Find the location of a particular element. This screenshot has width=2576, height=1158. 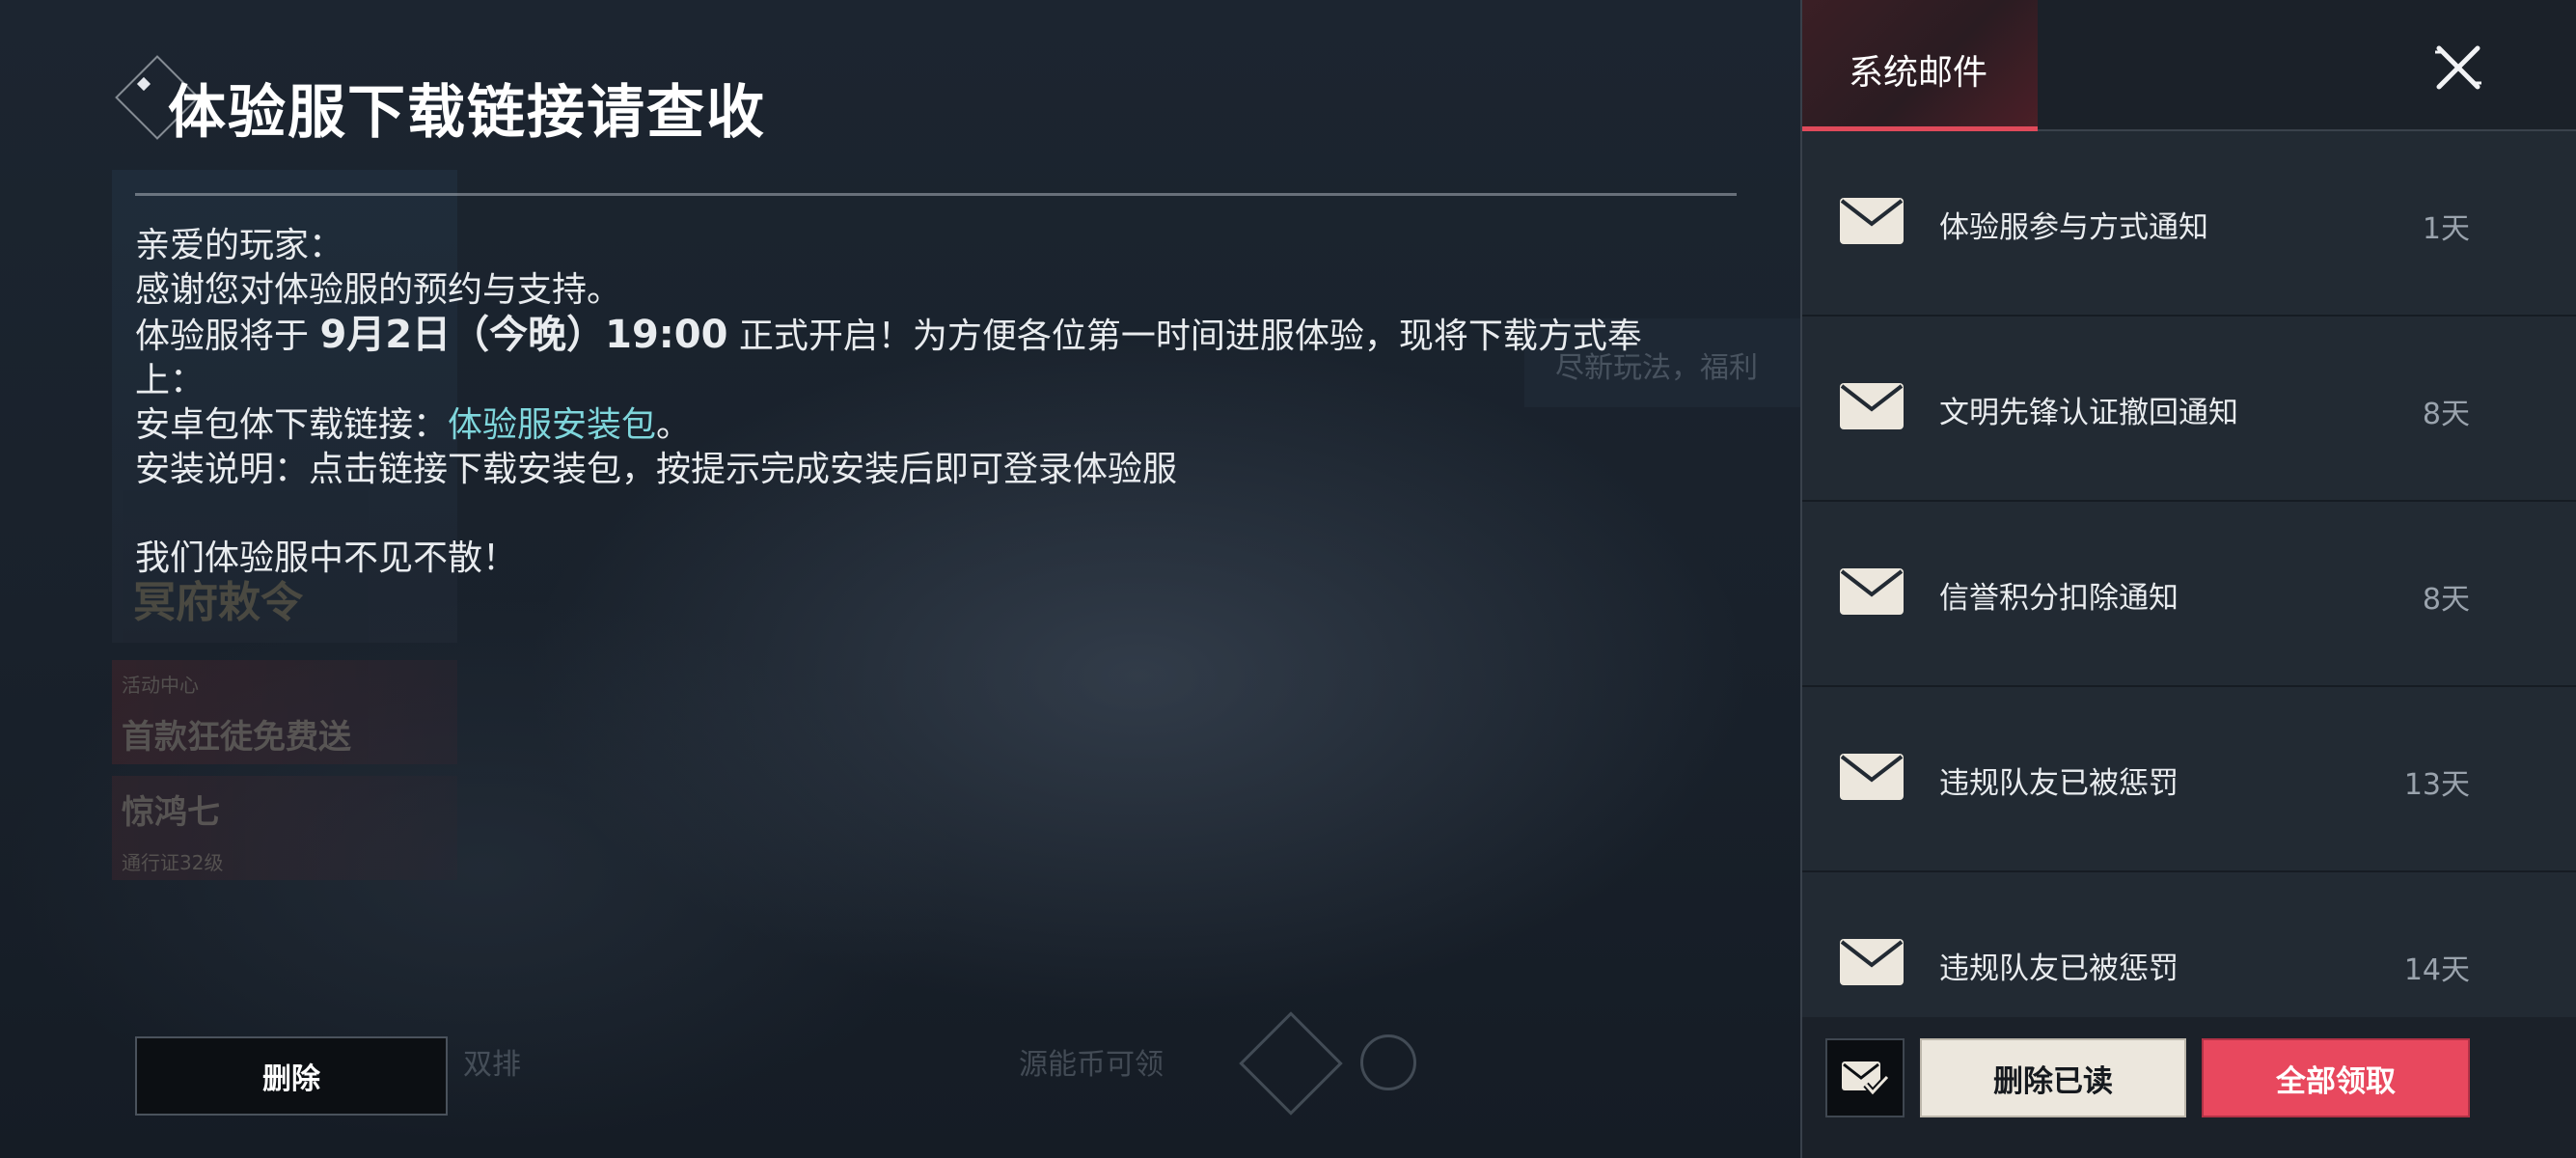

mail-list-item: 体验服参与方式通知 1天 is located at coordinates (2189, 224).